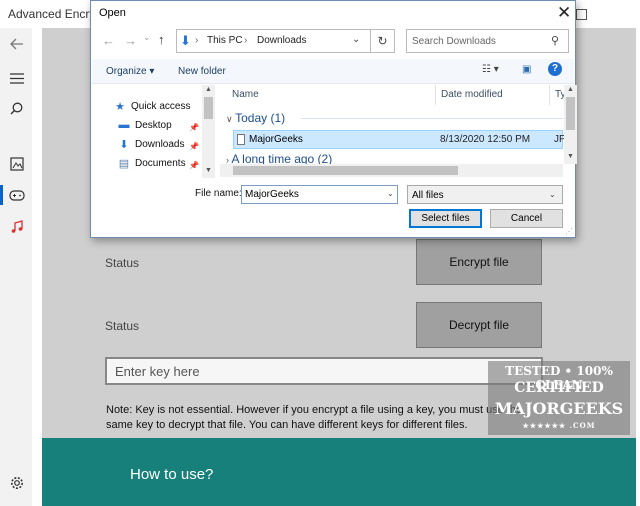 The width and height of the screenshot is (640, 506). I want to click on file-name-input, so click(319, 194).